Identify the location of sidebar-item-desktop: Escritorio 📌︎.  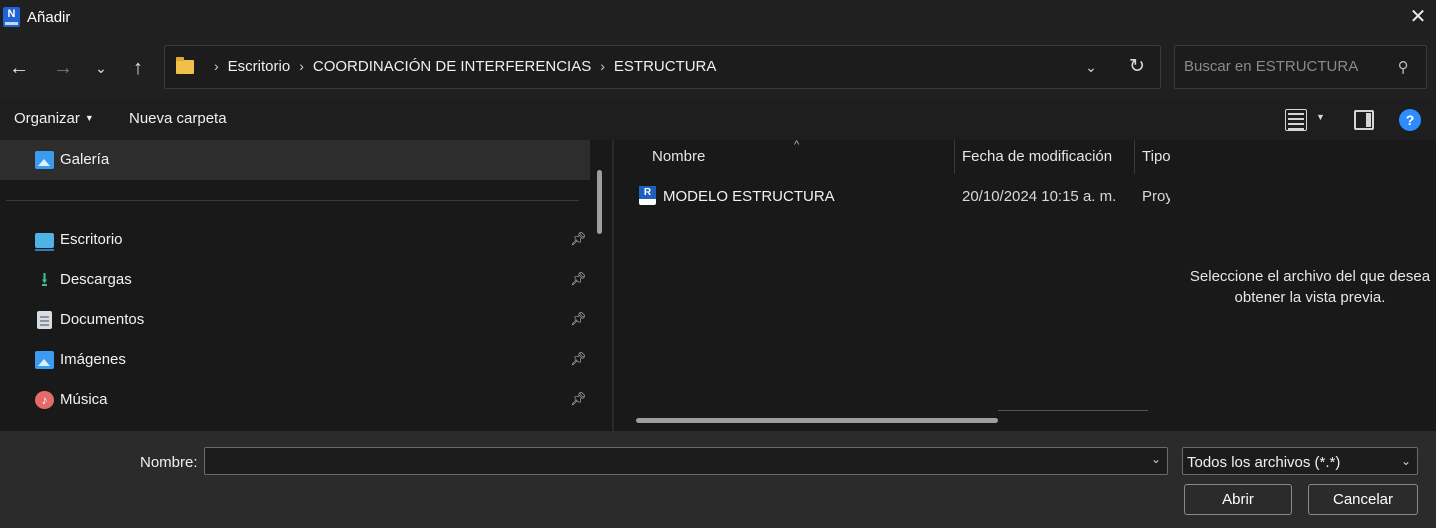
(295, 240).